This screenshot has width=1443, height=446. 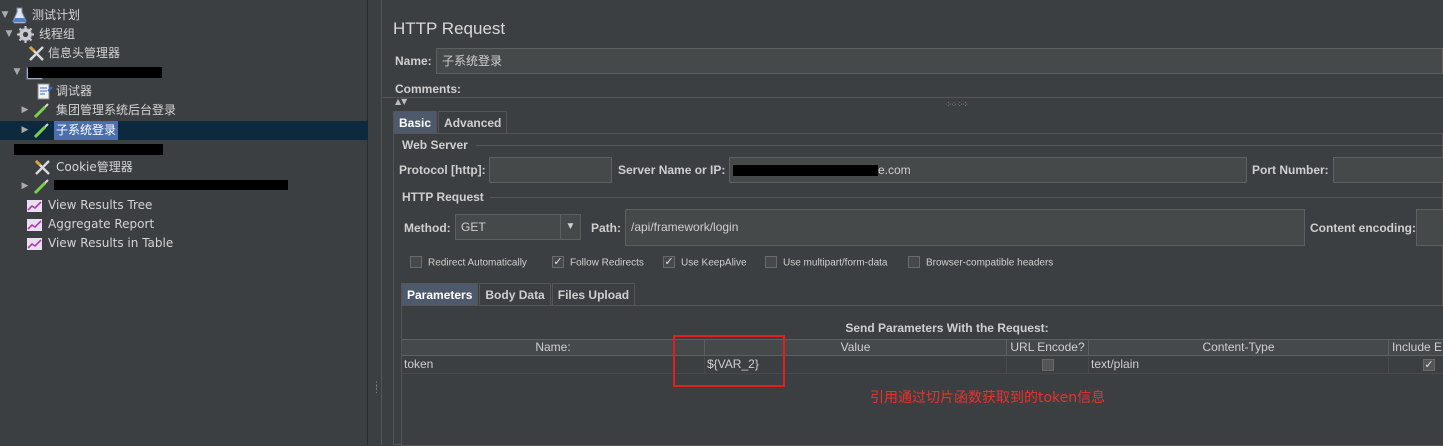 I want to click on table-row: token ${VAR_2} text/plain ✓, so click(x=922, y=365).